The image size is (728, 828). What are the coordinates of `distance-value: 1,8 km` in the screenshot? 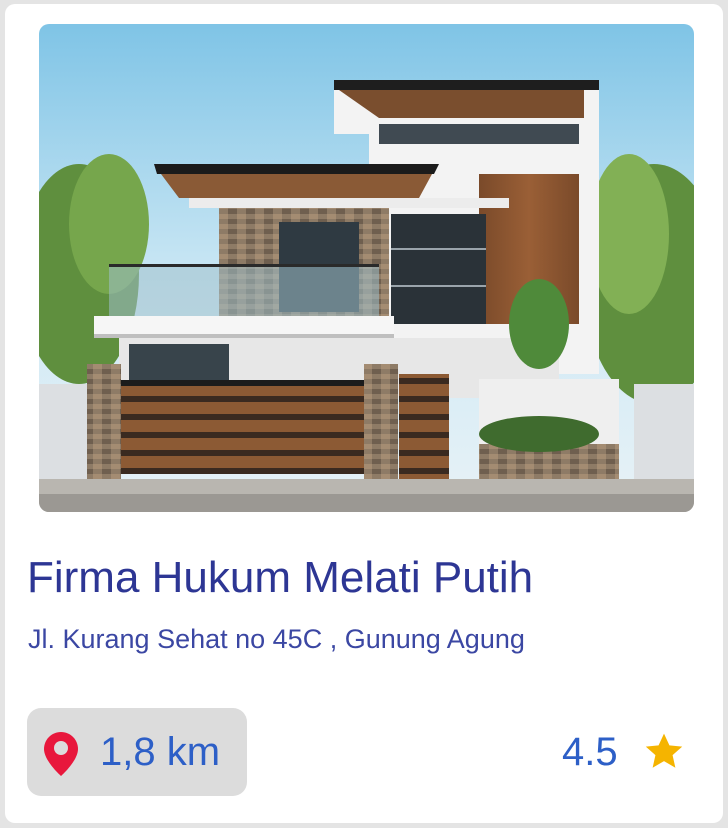 It's located at (160, 752).